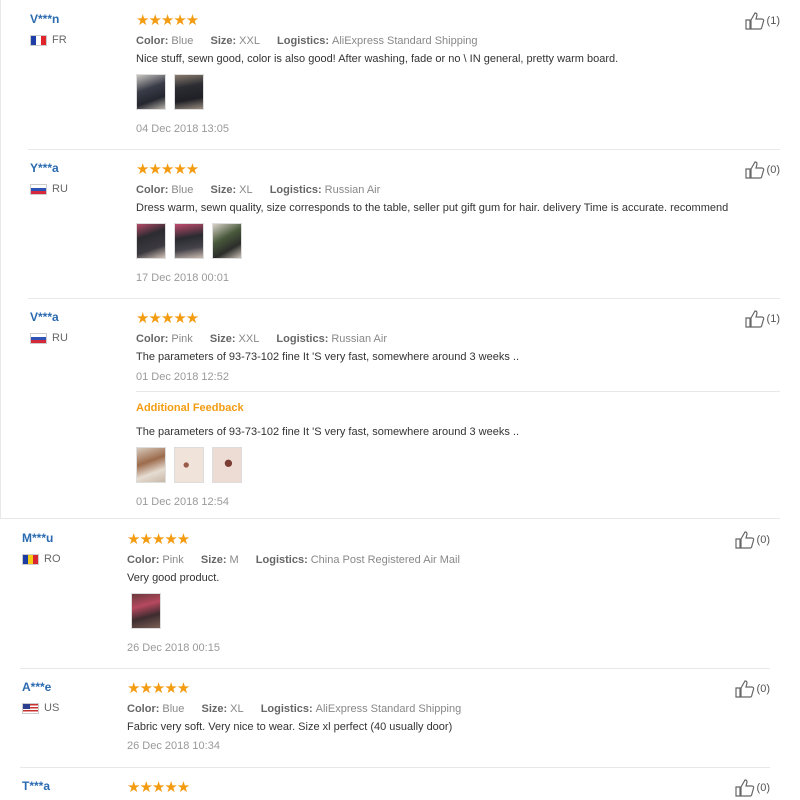 This screenshot has height=800, width=800. I want to click on size-value: M, so click(234, 560).